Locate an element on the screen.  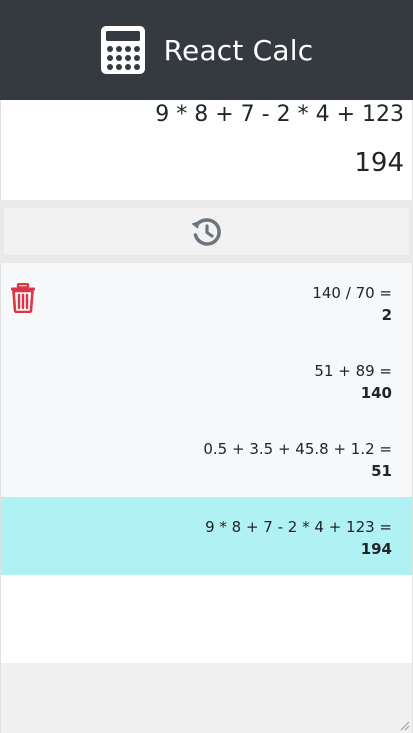
history-entry: 51 + 89 = 140 is located at coordinates (206, 380).